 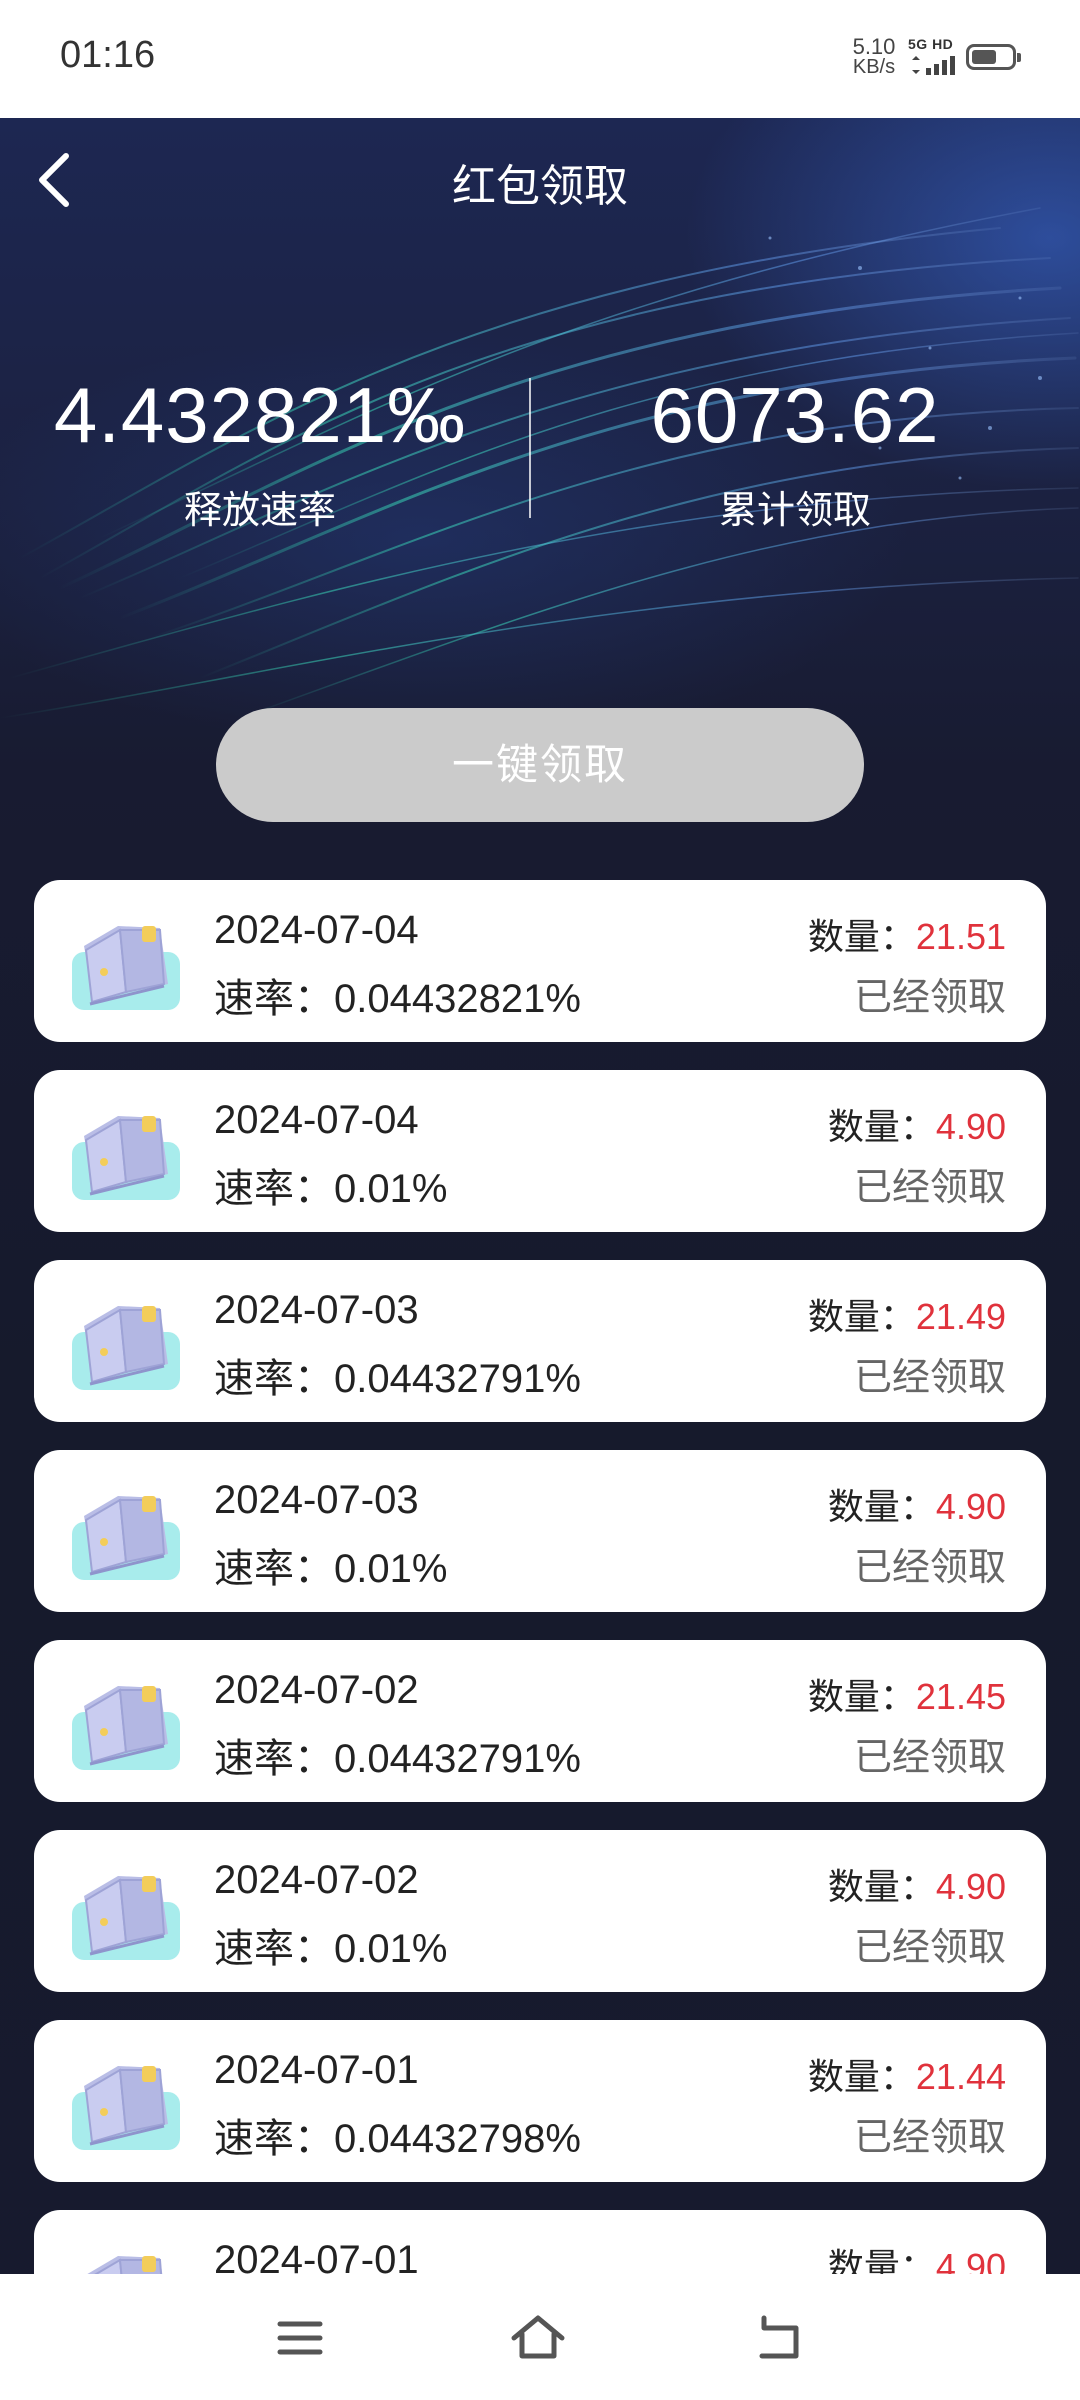 I want to click on quantity-value: 21.44, so click(x=960, y=2076).